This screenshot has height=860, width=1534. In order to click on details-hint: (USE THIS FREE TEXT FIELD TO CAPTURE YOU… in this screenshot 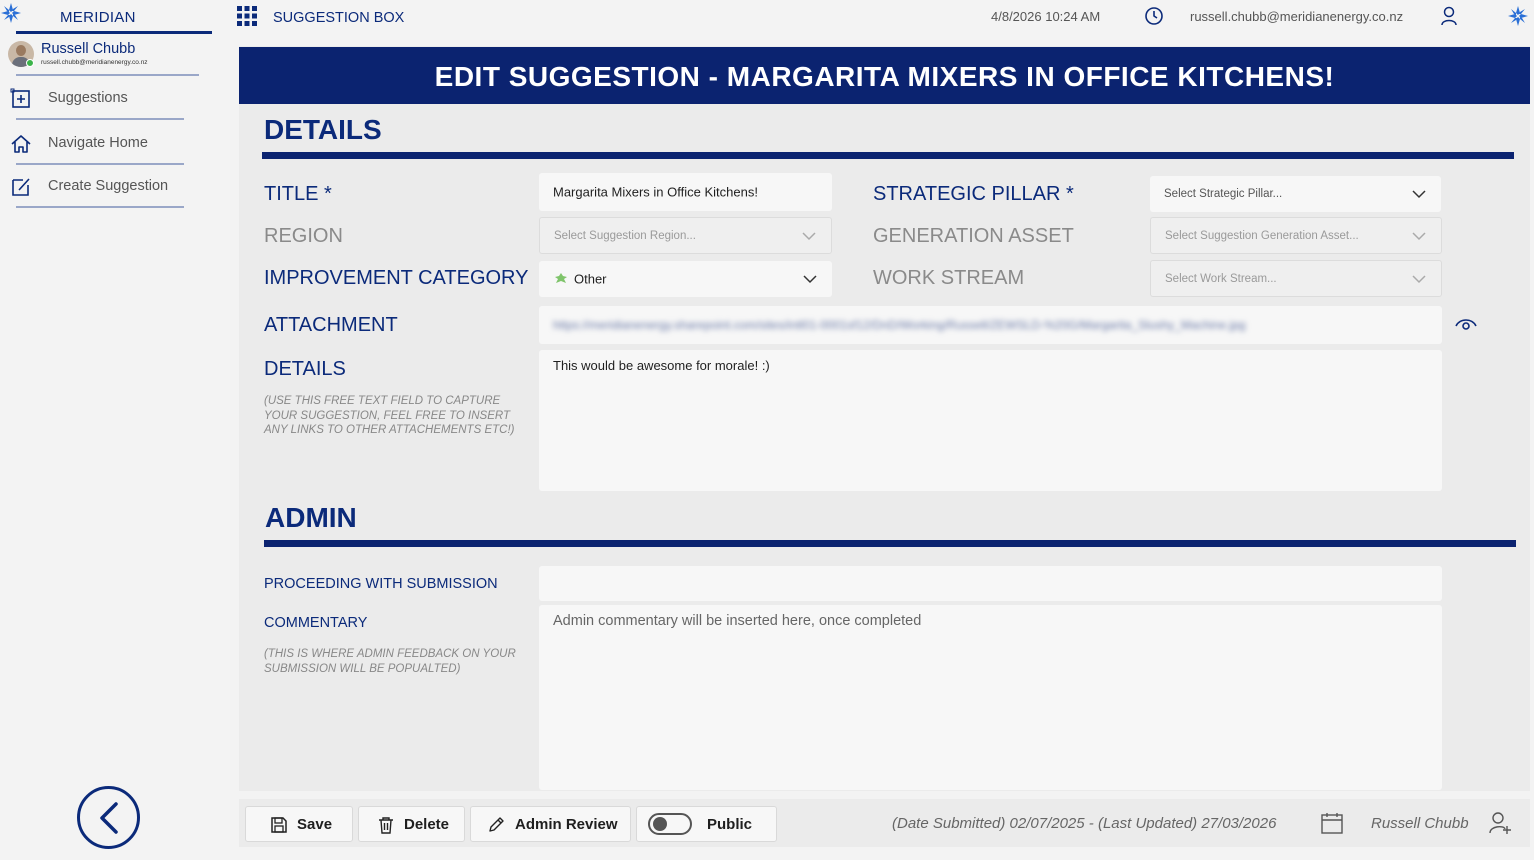, I will do `click(389, 415)`.